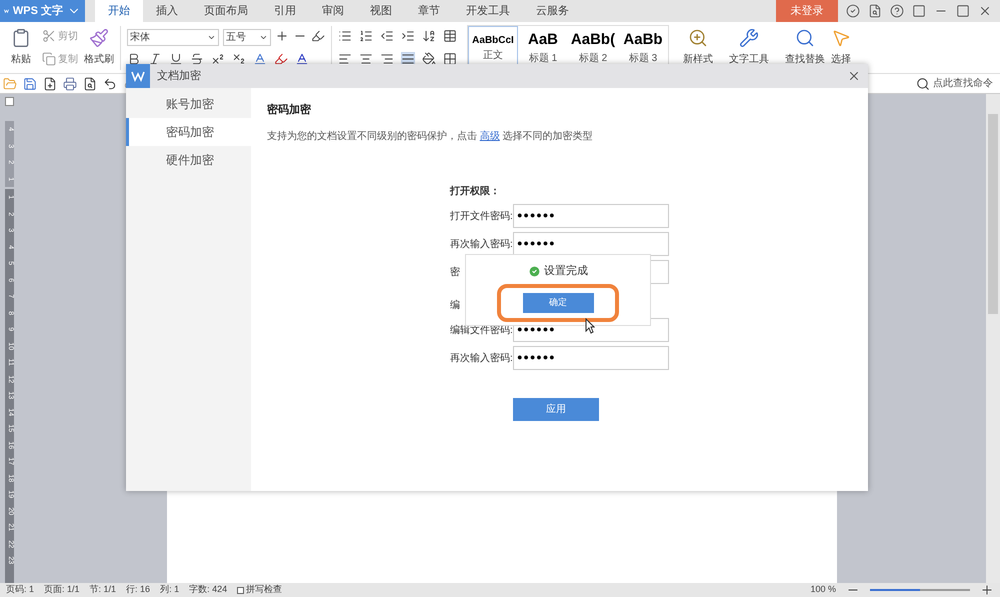  I want to click on preview-icon, so click(90, 83).